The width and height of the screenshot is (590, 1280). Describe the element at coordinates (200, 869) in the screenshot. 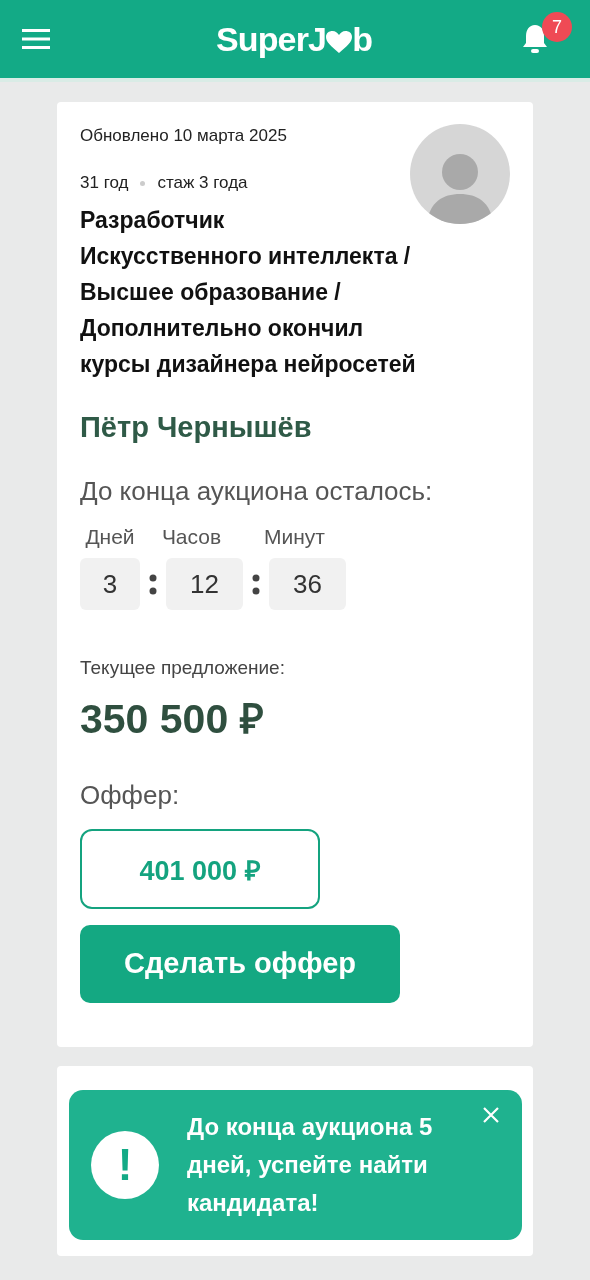

I see `offer-input: 401 000 ₽` at that location.